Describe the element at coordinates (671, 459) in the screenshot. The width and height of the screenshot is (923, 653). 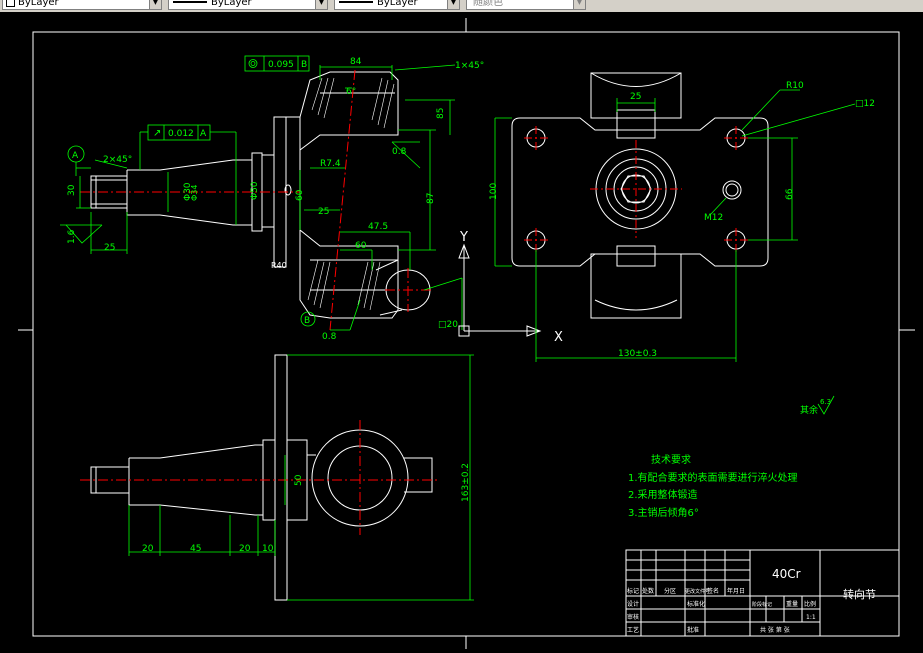
I see `notes-title: 技术要求` at that location.